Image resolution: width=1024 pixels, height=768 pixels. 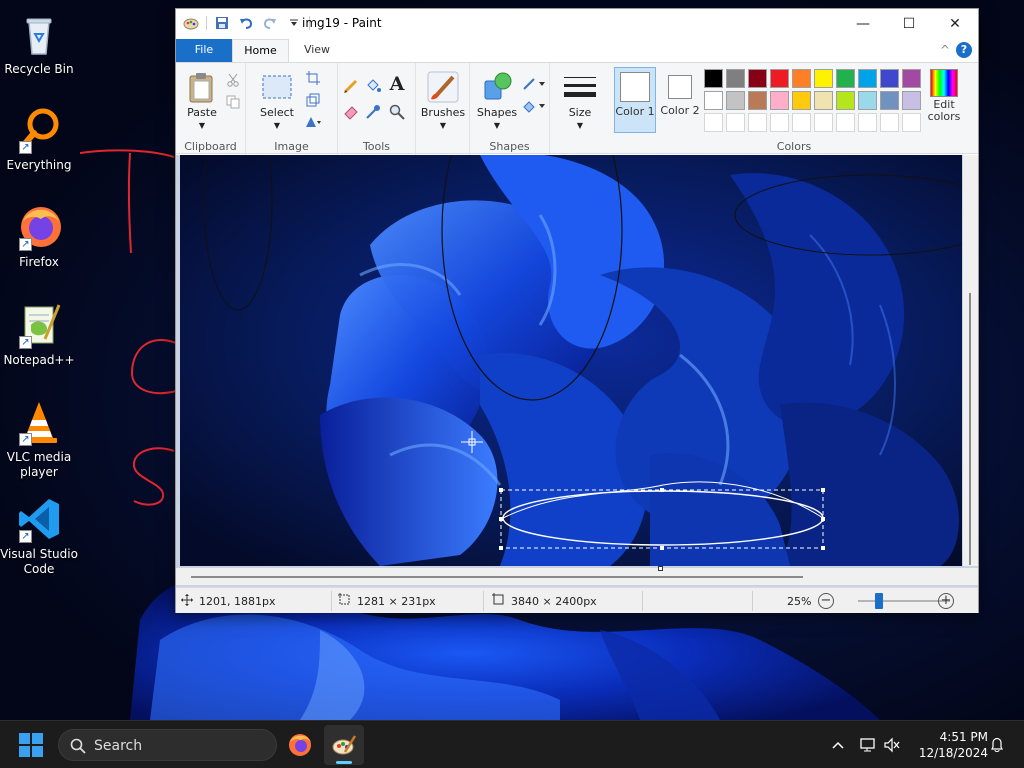 What do you see at coordinates (944, 110) in the screenshot?
I see `edit-colors-label: Edit colors` at bounding box center [944, 110].